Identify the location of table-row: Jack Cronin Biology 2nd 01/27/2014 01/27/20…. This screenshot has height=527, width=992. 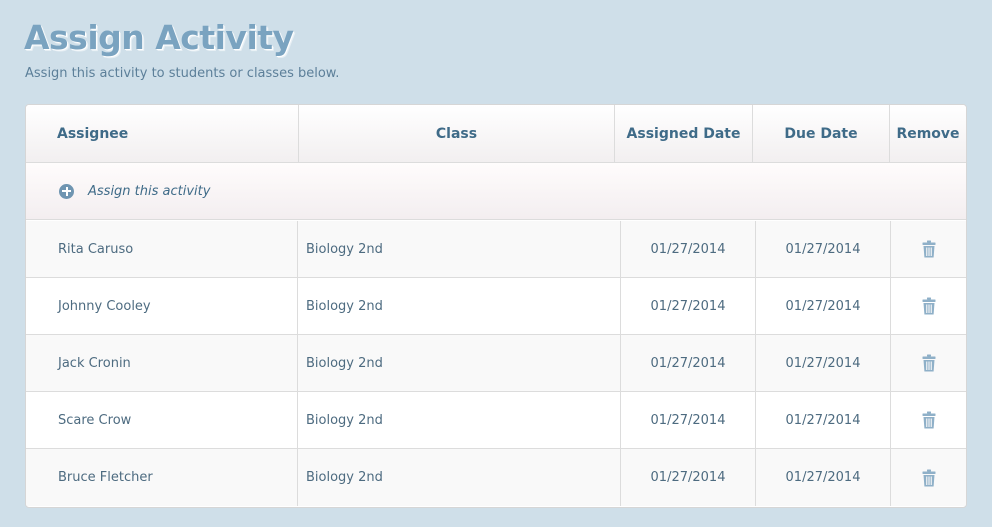
(496, 363).